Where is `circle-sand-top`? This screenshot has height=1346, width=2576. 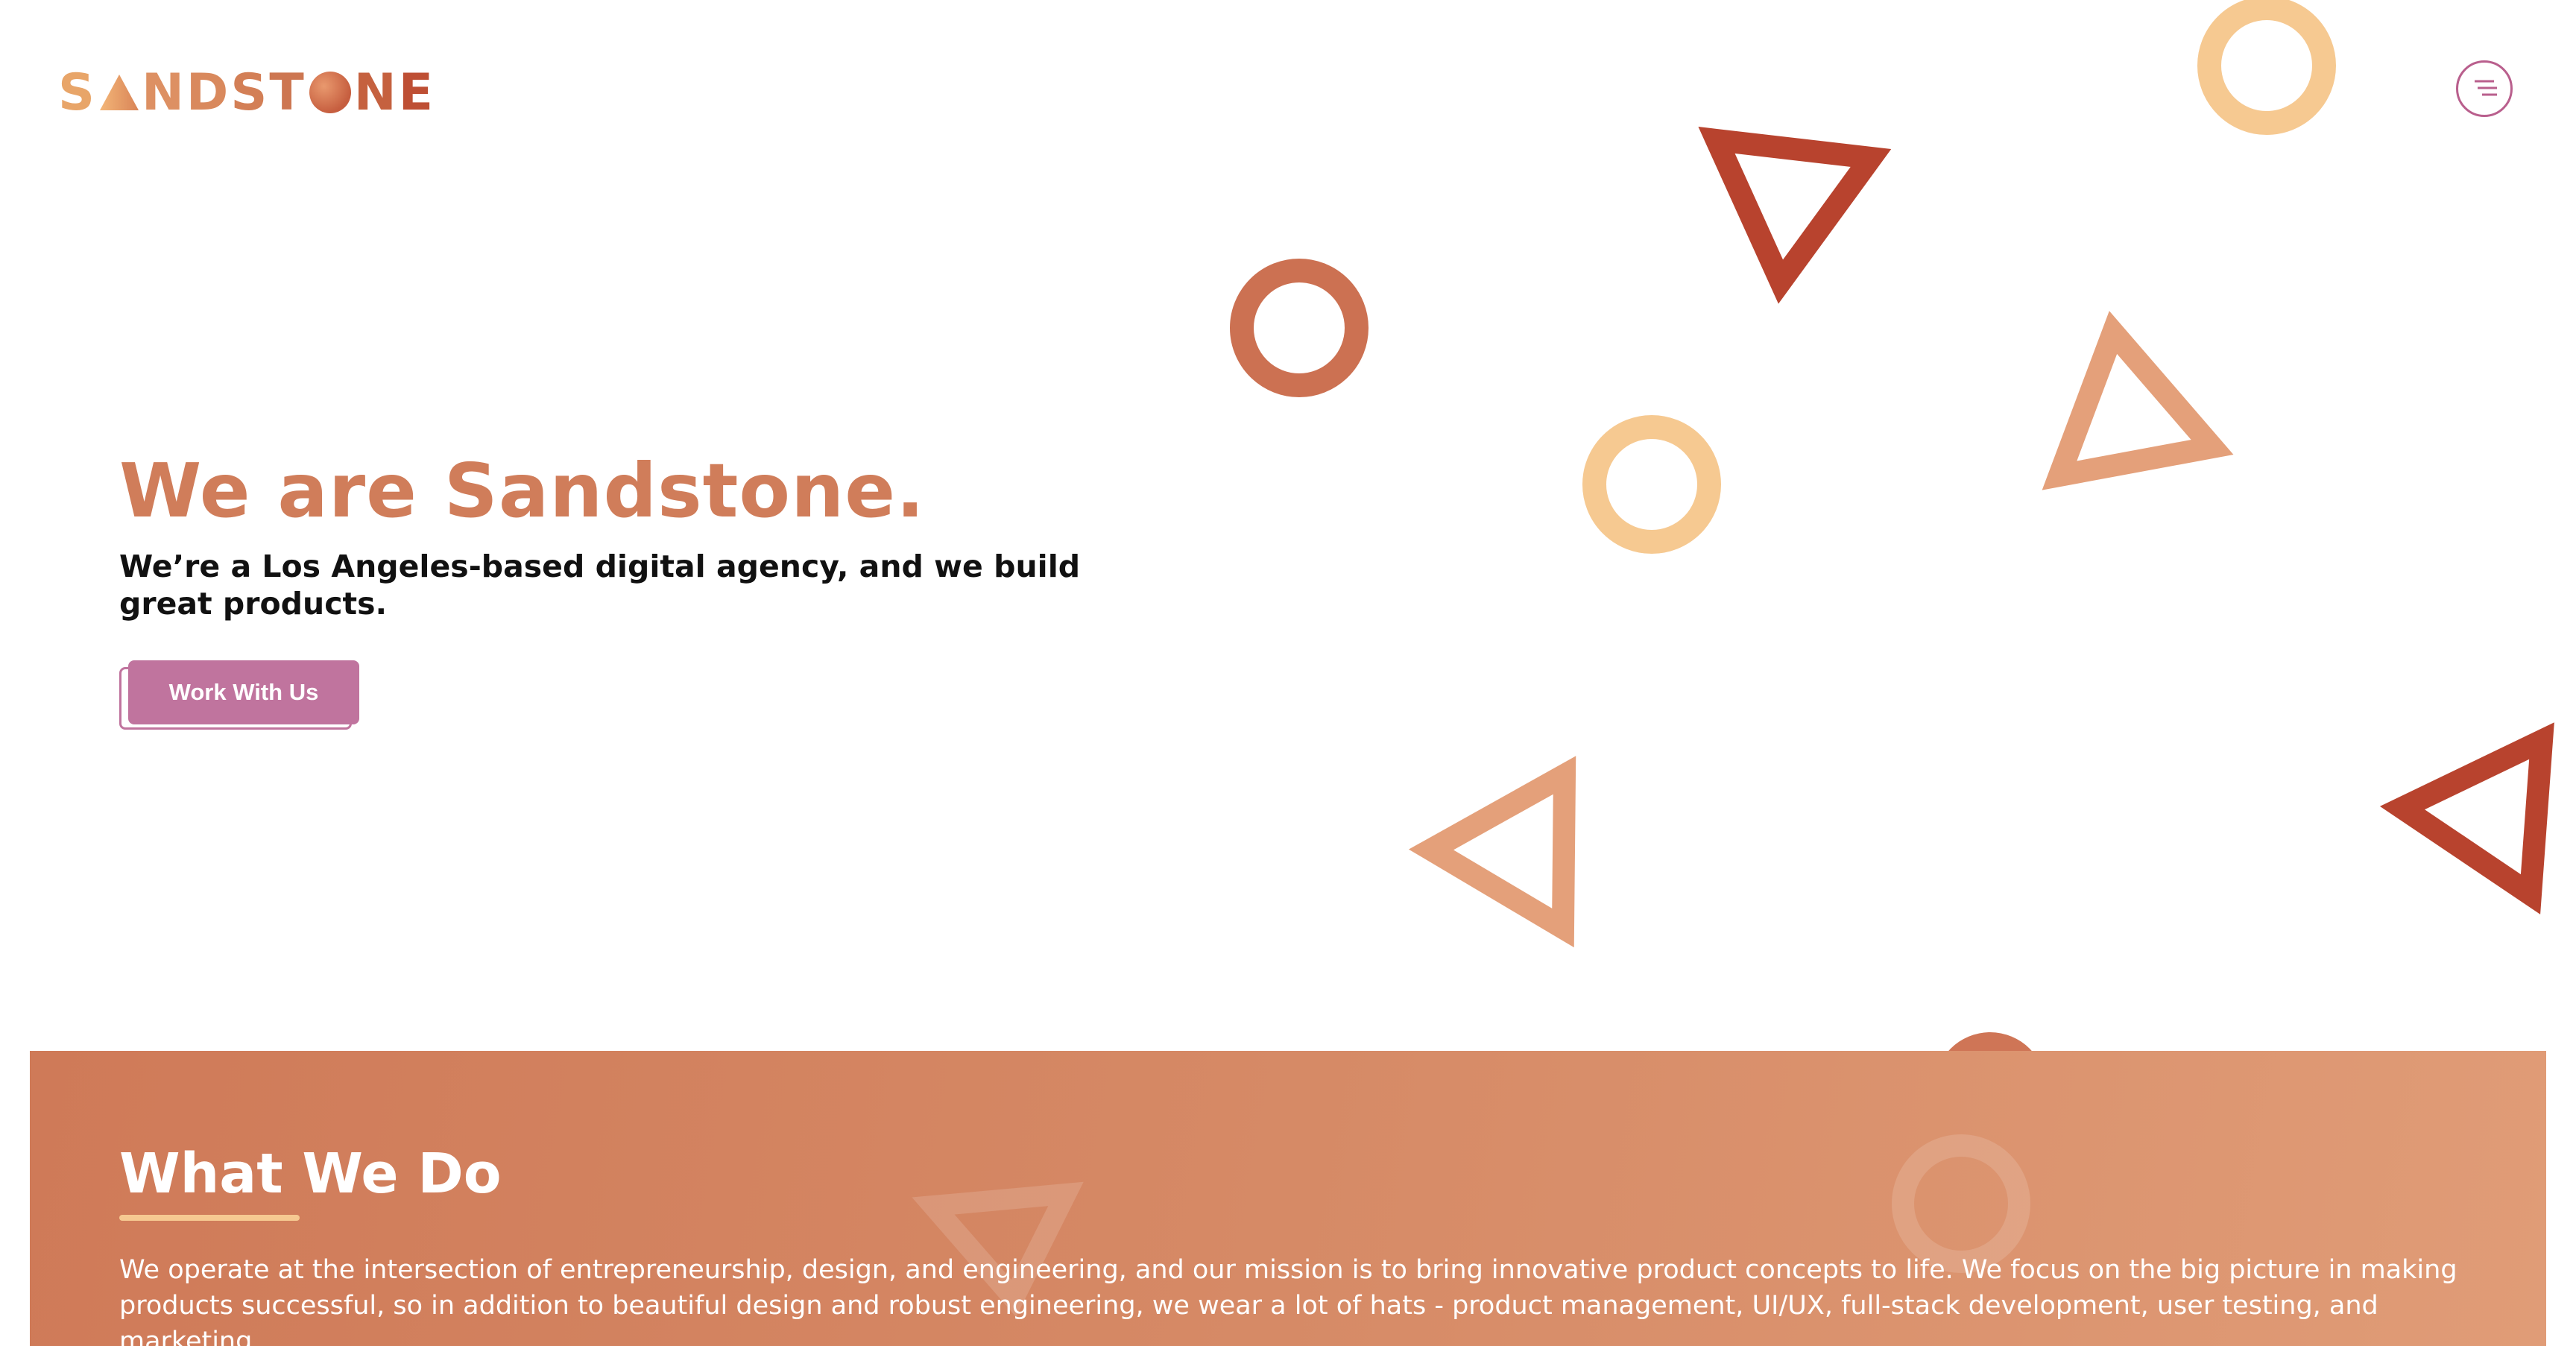
circle-sand-top is located at coordinates (2266, 67).